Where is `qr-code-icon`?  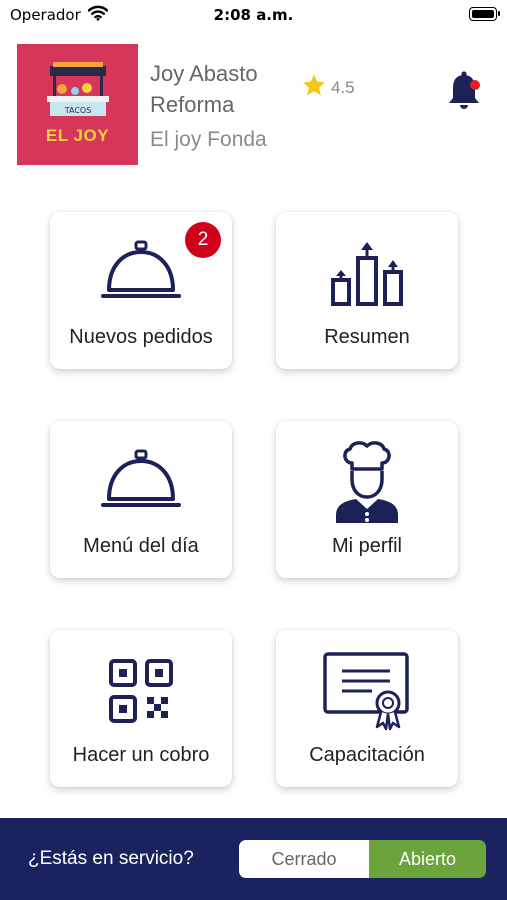 qr-code-icon is located at coordinates (141, 691).